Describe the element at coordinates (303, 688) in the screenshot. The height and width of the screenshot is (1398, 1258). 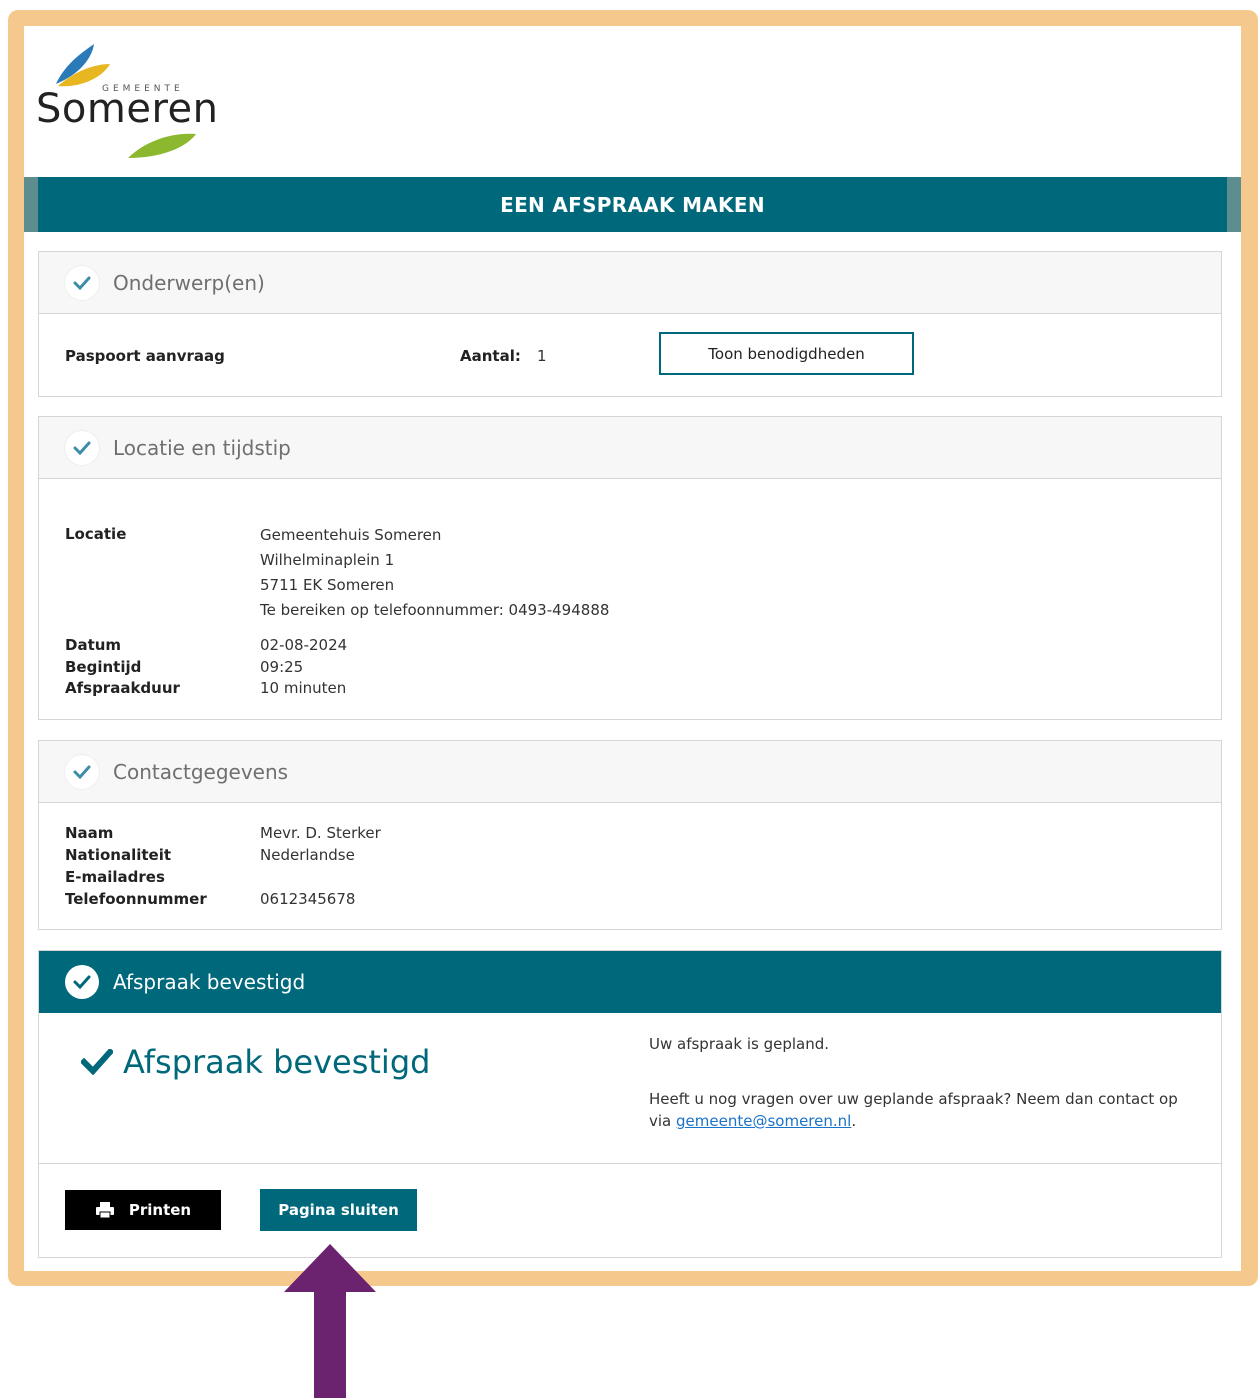
I see `duur-value: 10 minuten` at that location.